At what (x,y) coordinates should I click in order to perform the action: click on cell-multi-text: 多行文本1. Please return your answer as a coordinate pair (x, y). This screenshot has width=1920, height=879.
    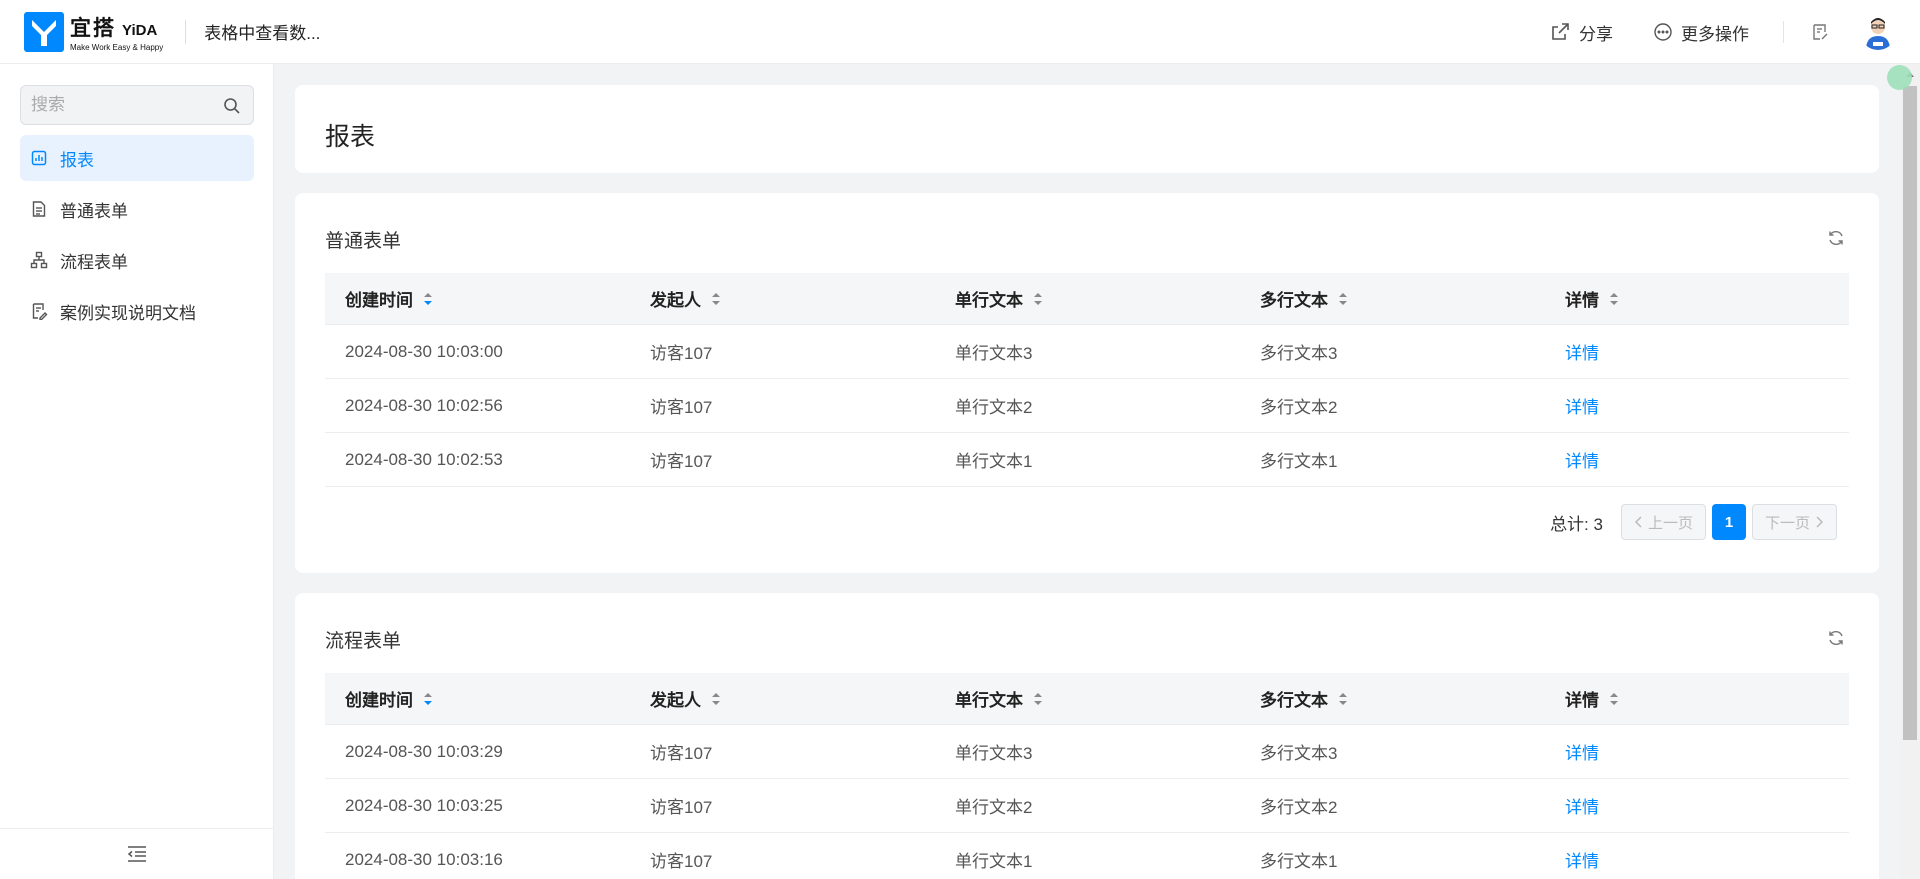
    Looking at the image, I should click on (1299, 861).